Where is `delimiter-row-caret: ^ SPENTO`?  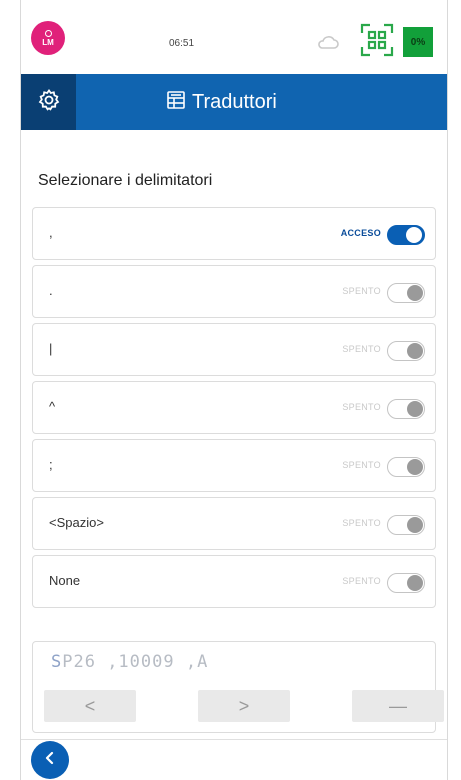
delimiter-row-caret: ^ SPENTO is located at coordinates (234, 407).